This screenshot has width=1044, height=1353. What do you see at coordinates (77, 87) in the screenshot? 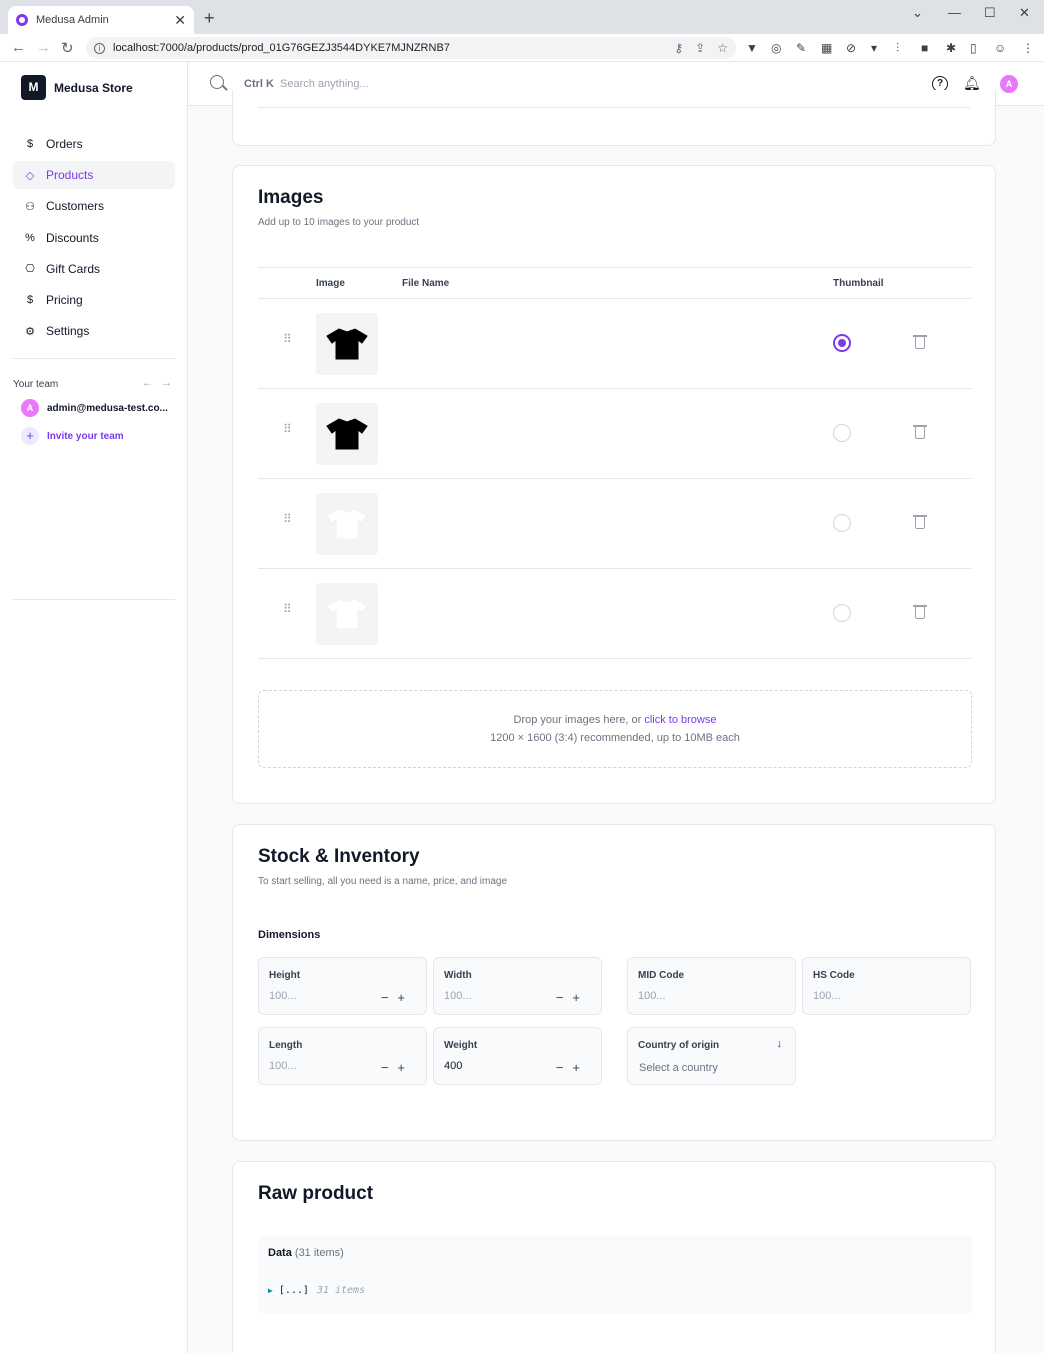
I see `store-switcher: M Medusa Store` at bounding box center [77, 87].